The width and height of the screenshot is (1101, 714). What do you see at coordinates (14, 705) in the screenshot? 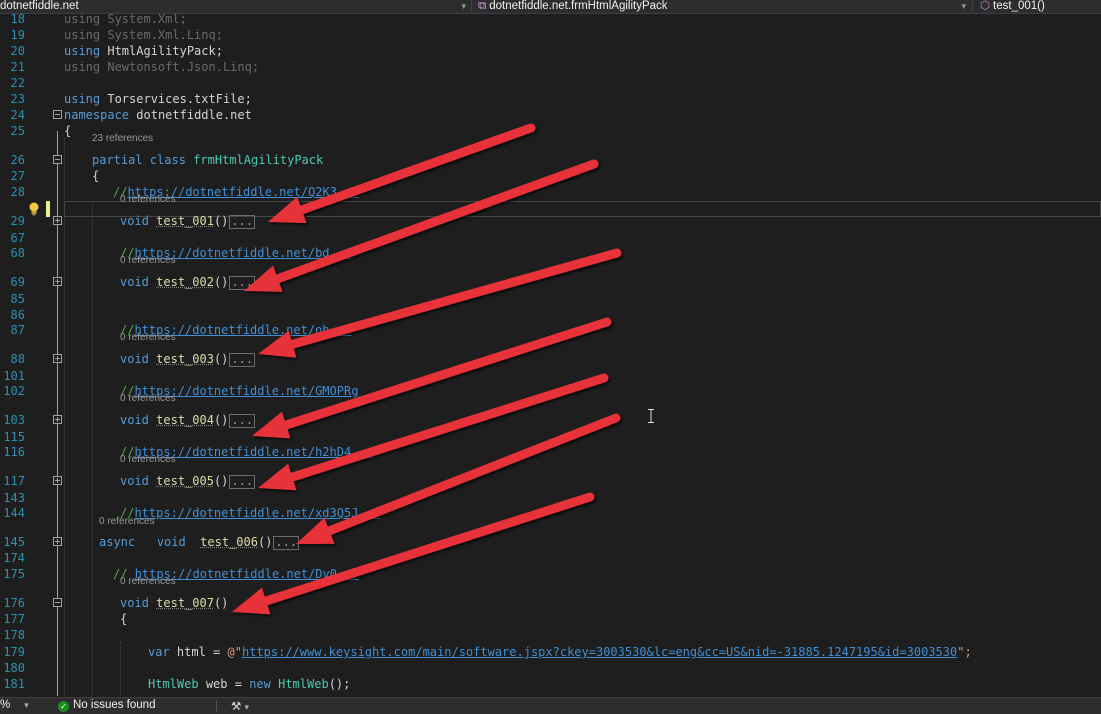
I see `zoom-dropdown: % ▾` at bounding box center [14, 705].